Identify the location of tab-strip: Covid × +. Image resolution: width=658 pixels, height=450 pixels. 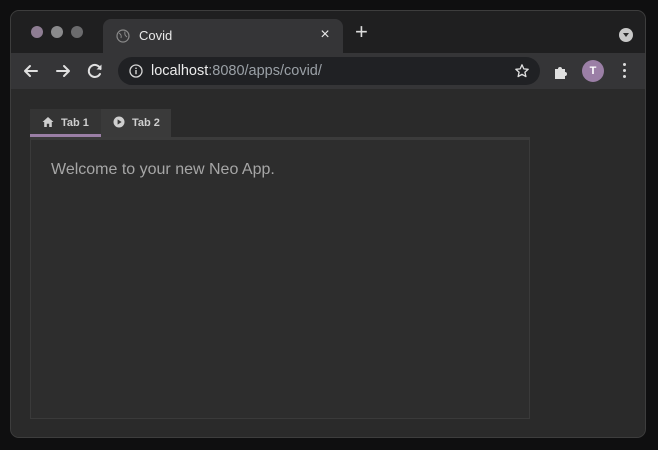
(328, 32).